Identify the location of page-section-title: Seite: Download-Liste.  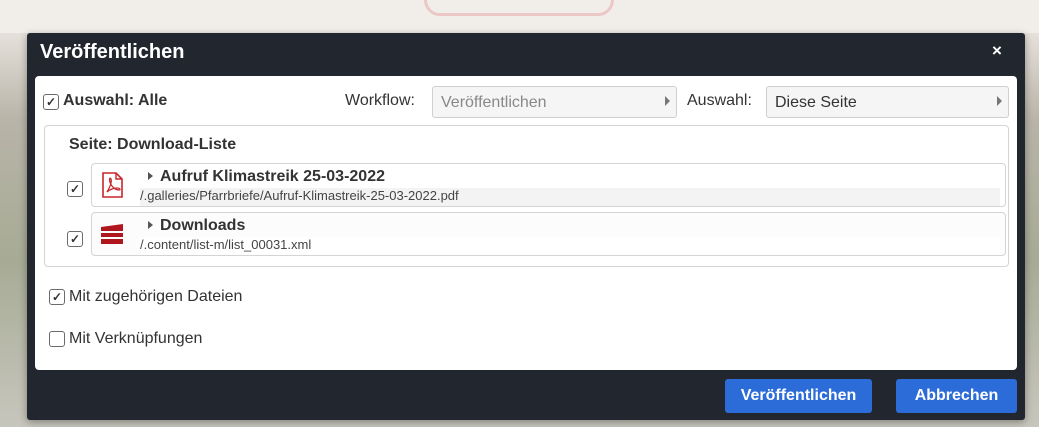
(153, 144).